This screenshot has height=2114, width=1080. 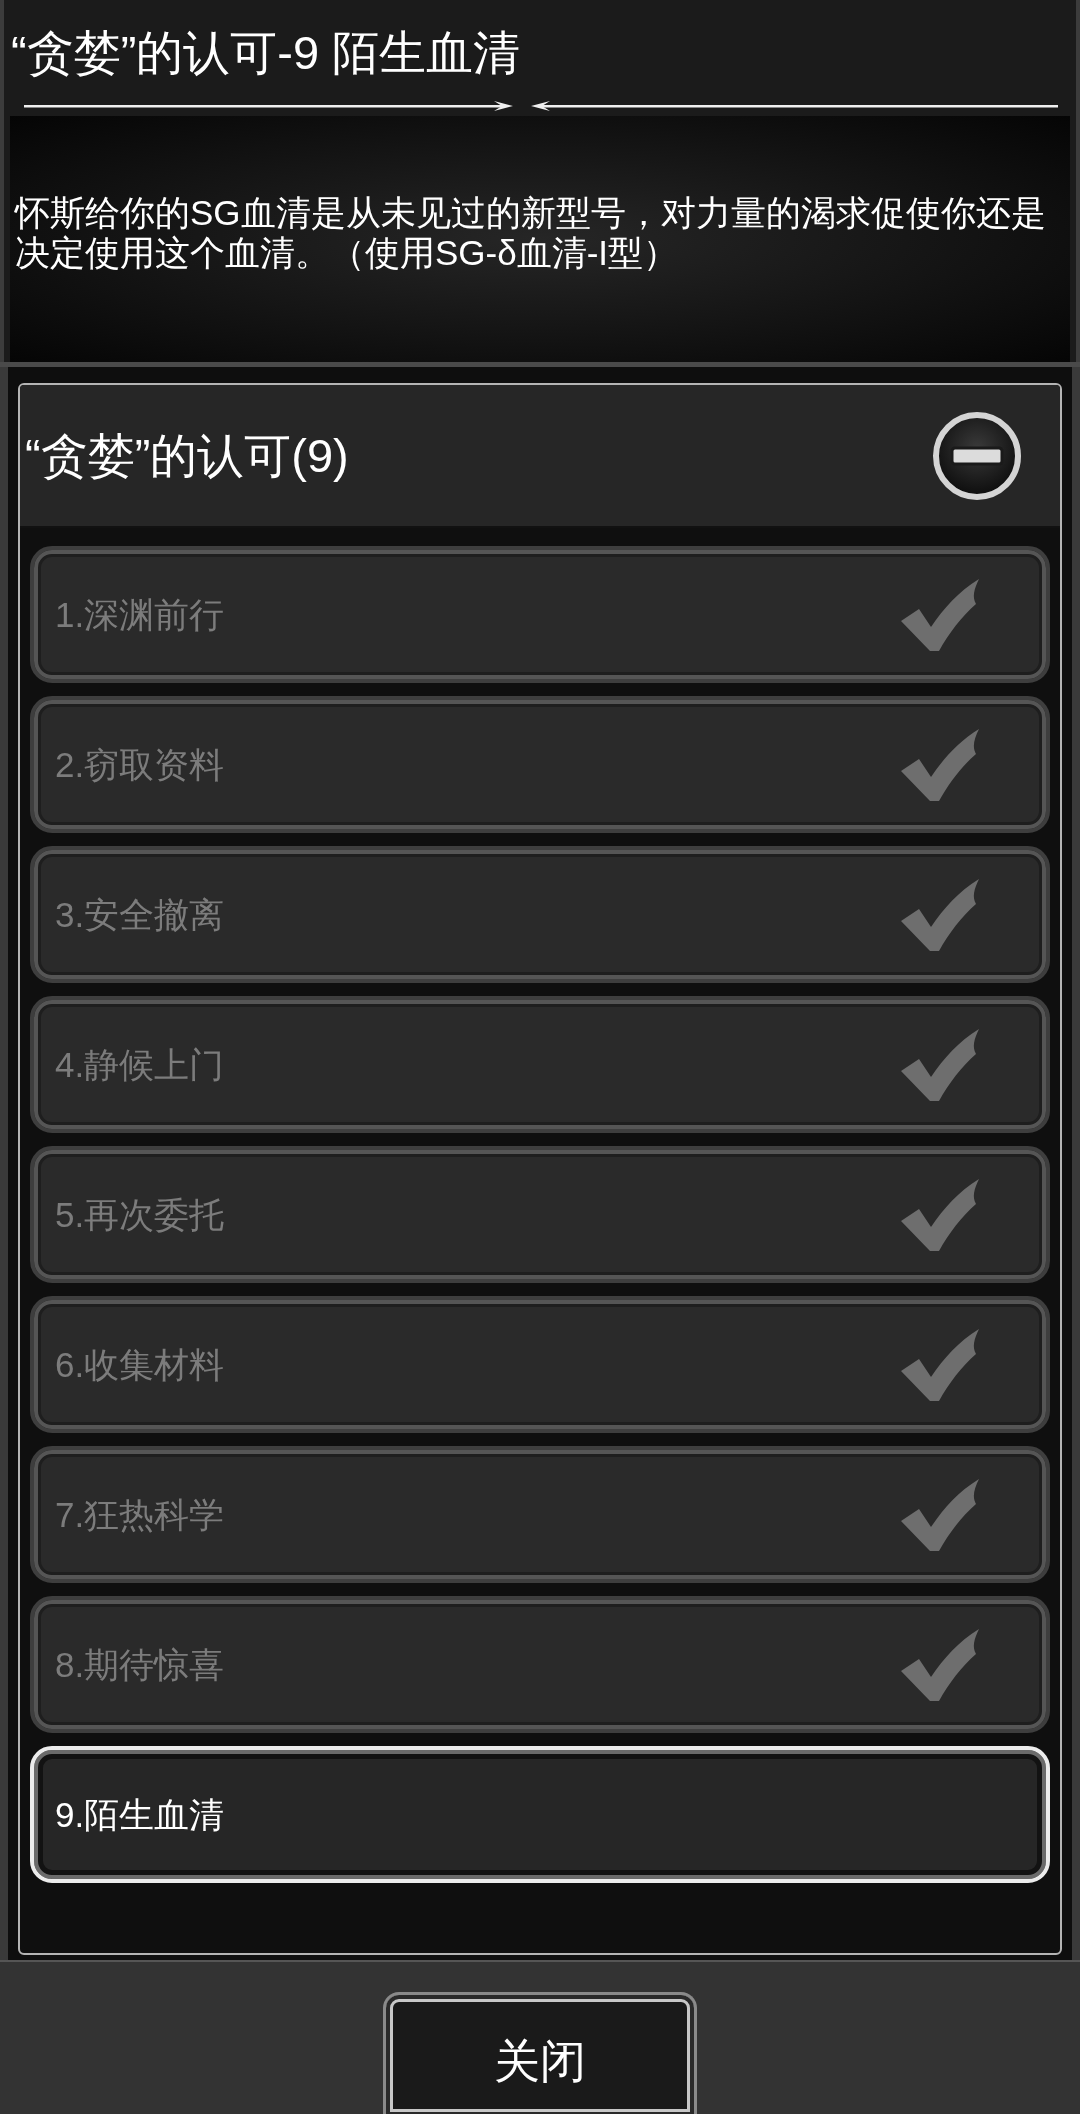 What do you see at coordinates (540, 1214) in the screenshot?
I see `quest-step: 5.再次委托` at bounding box center [540, 1214].